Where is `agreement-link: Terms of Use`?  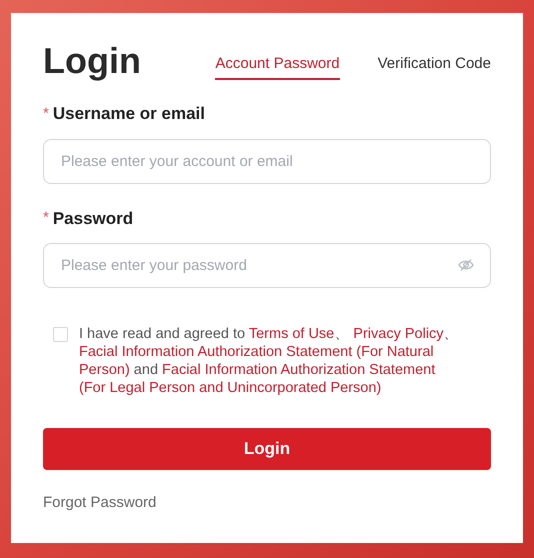
agreement-link: Terms of Use is located at coordinates (291, 334).